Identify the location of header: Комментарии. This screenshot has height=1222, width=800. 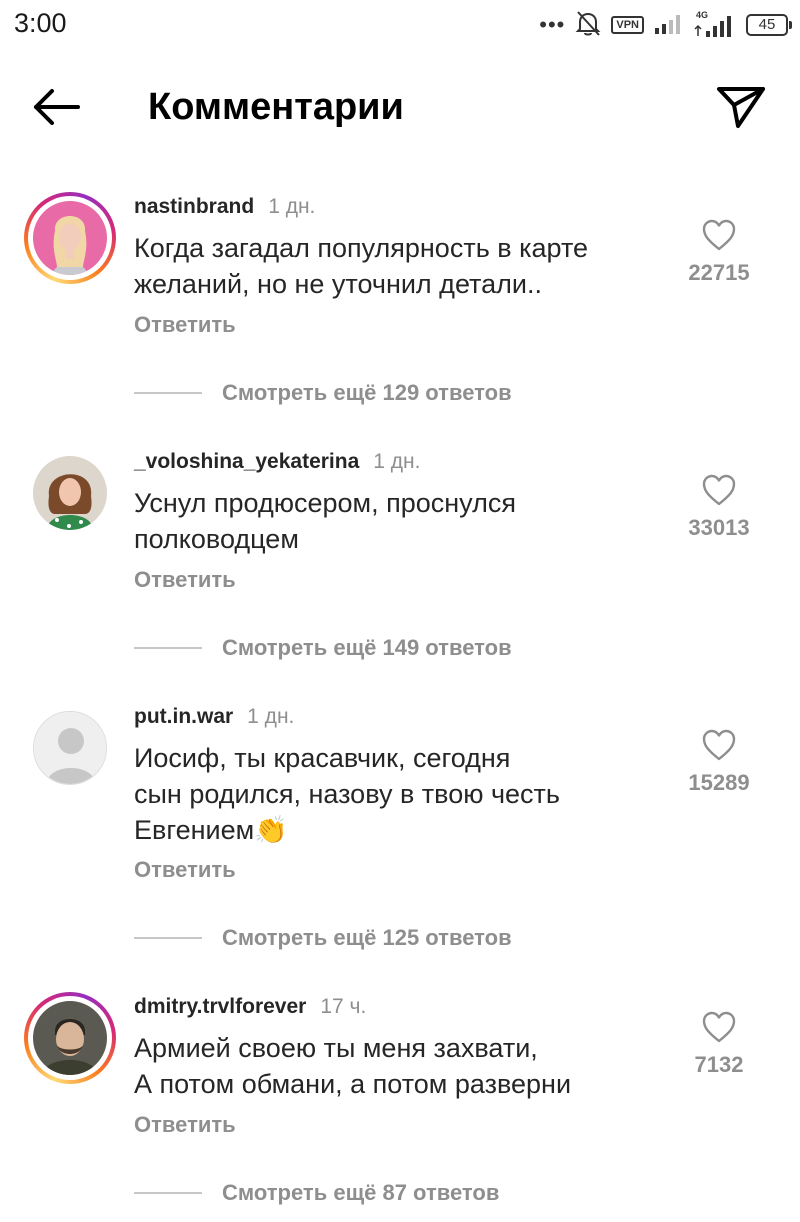
(400, 107).